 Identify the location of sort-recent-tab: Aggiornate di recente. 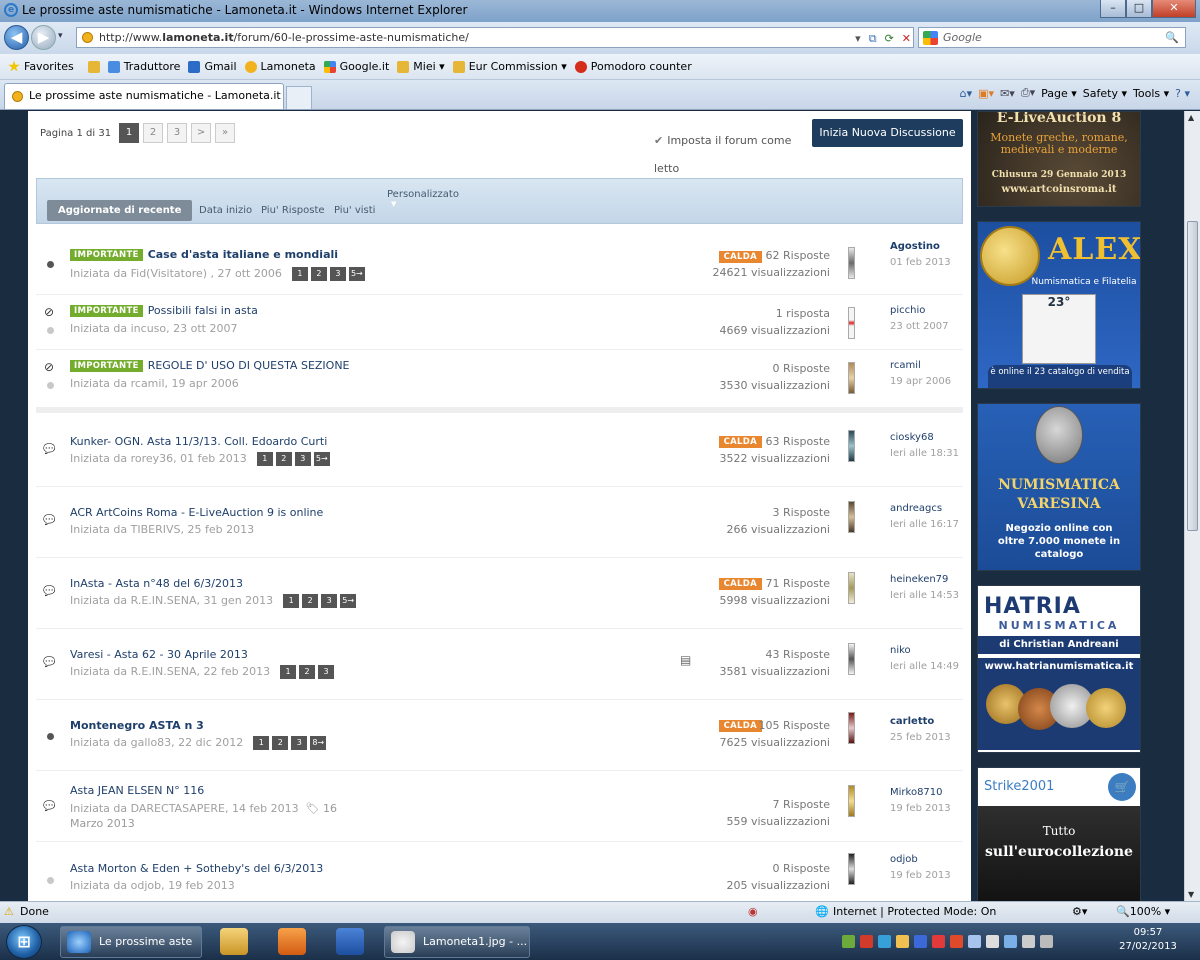
(120, 210).